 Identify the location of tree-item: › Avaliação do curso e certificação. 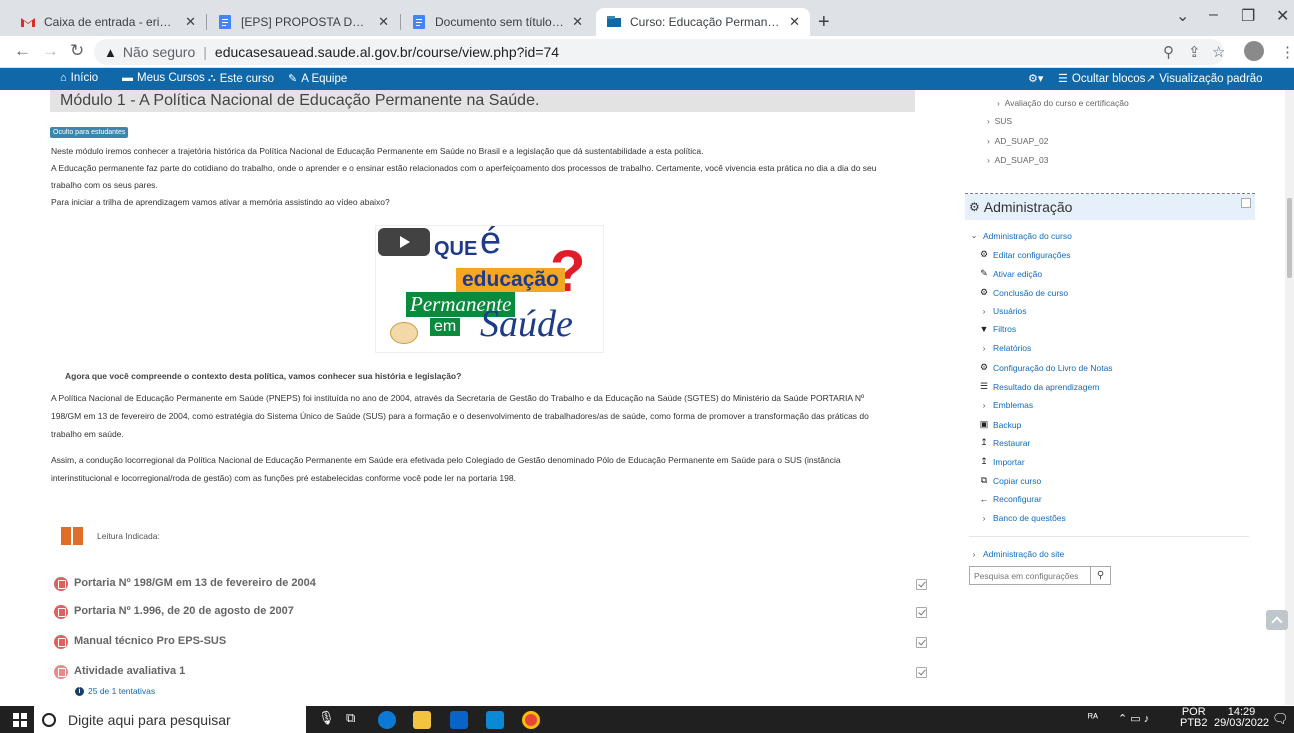
(1063, 103).